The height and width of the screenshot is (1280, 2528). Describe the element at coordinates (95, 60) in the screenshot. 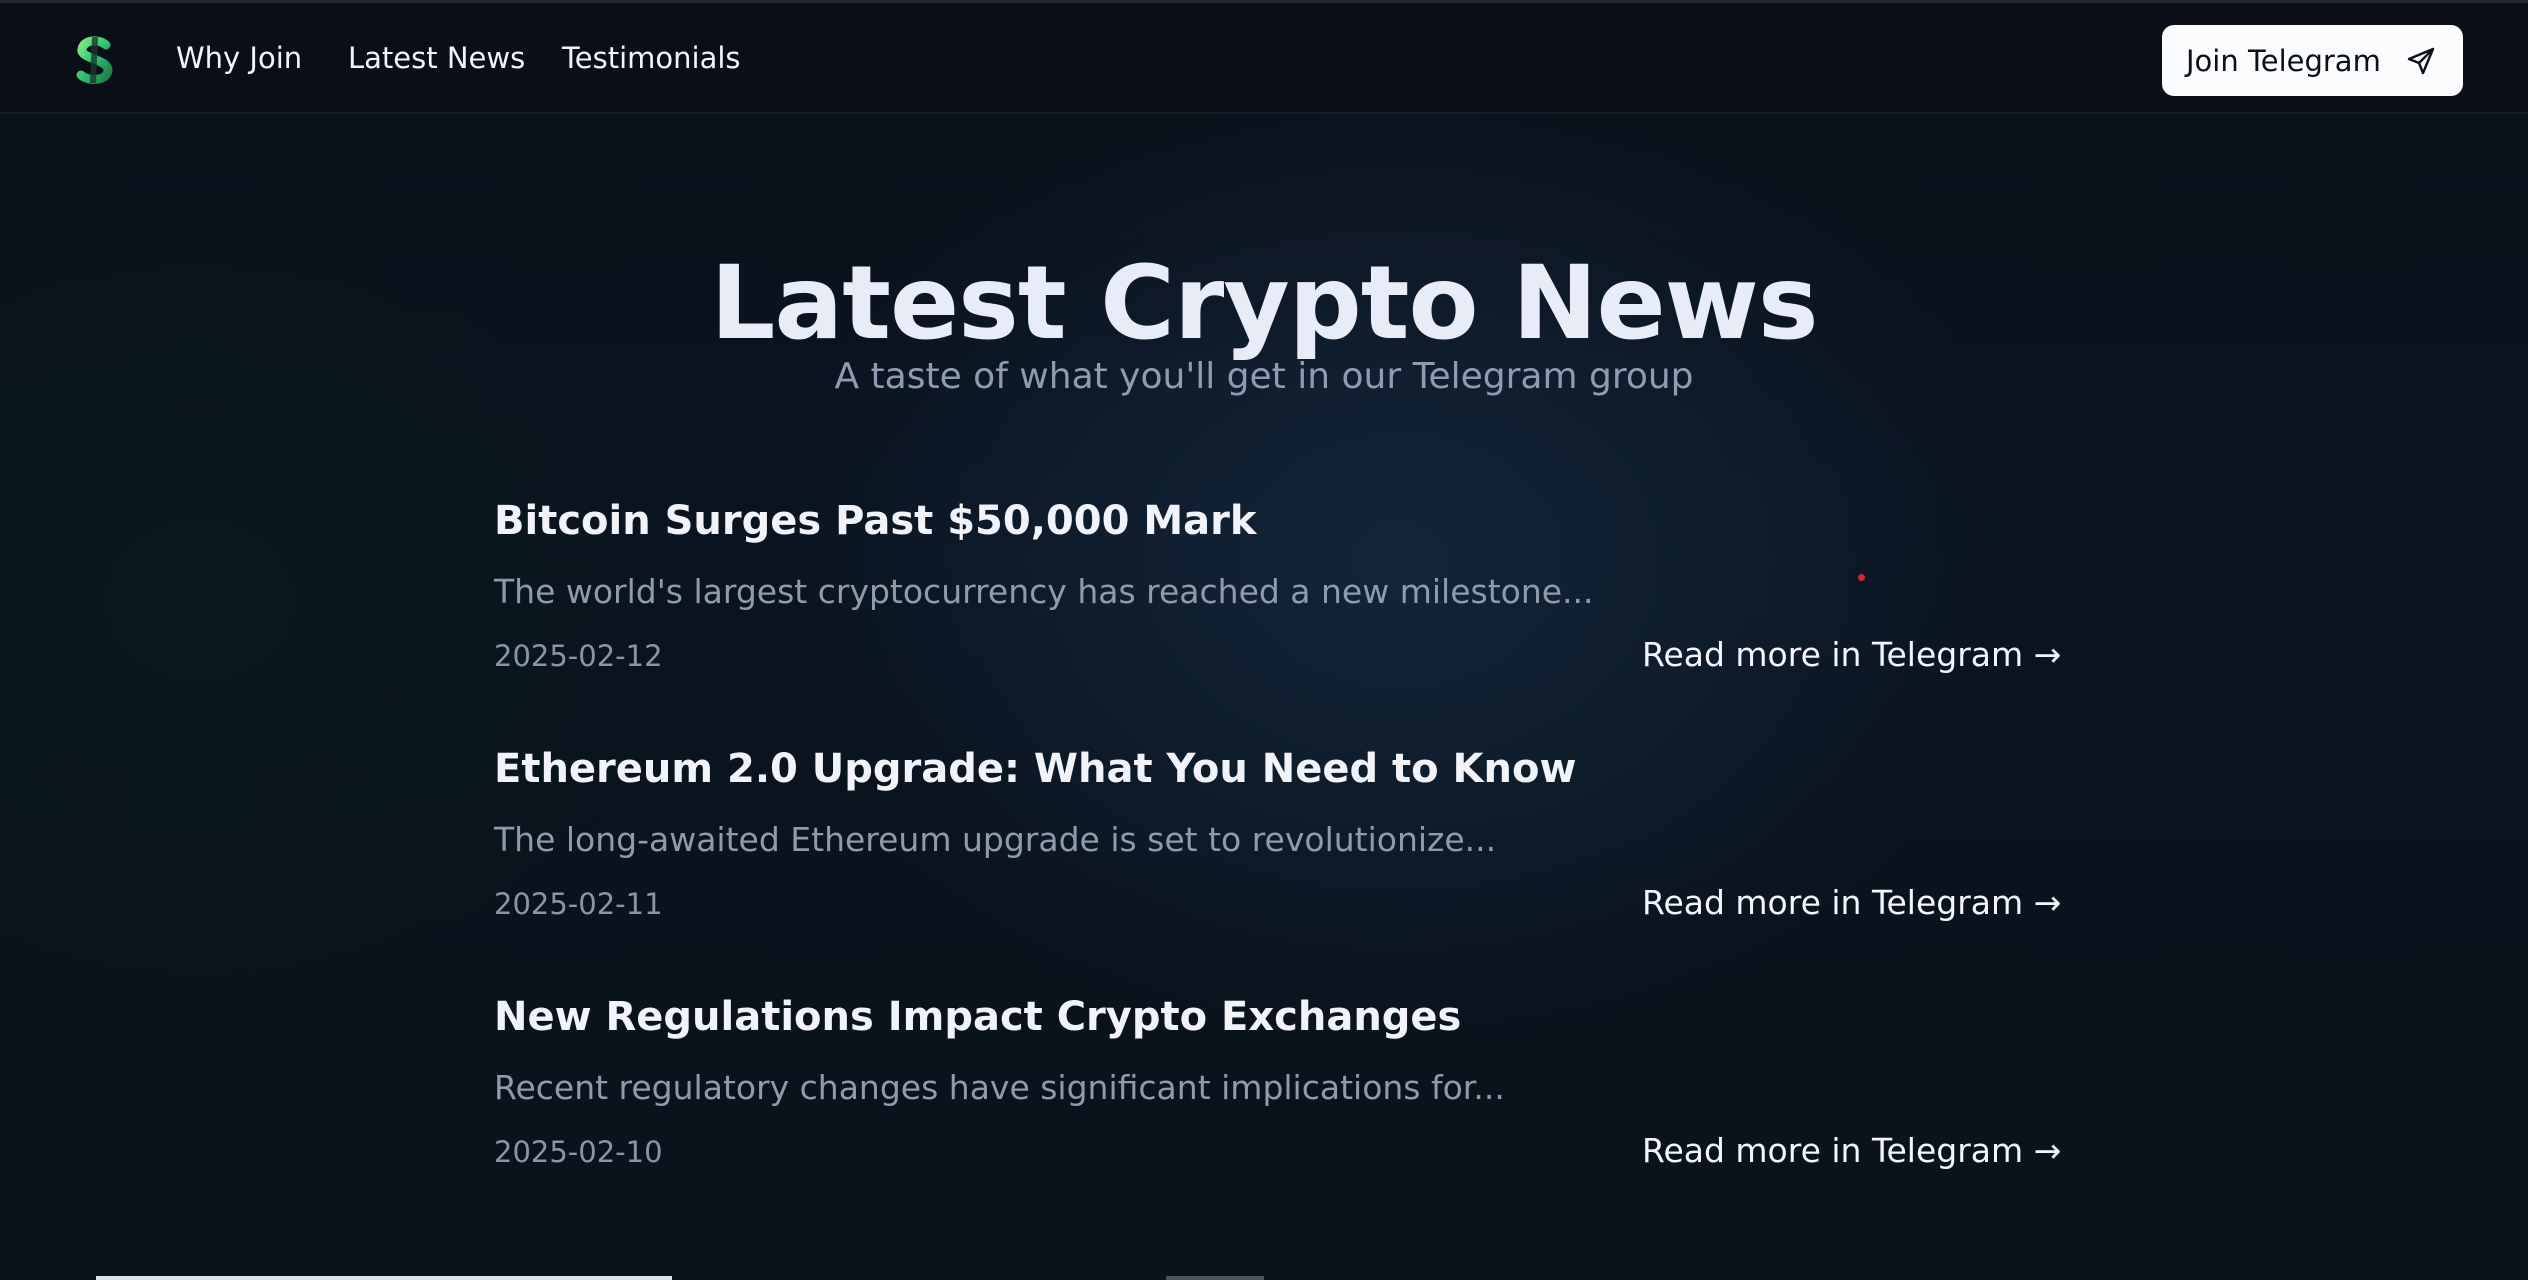

I see `dollar-s-logo-icon` at that location.